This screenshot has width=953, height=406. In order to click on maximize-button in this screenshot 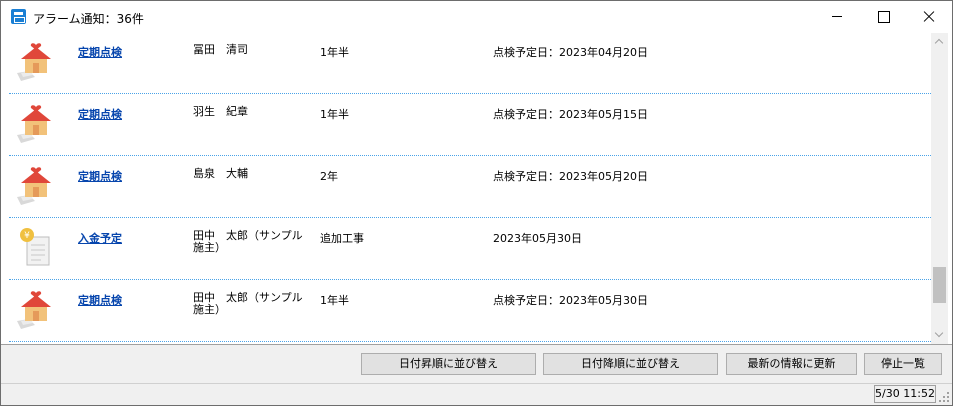, I will do `click(883, 16)`.